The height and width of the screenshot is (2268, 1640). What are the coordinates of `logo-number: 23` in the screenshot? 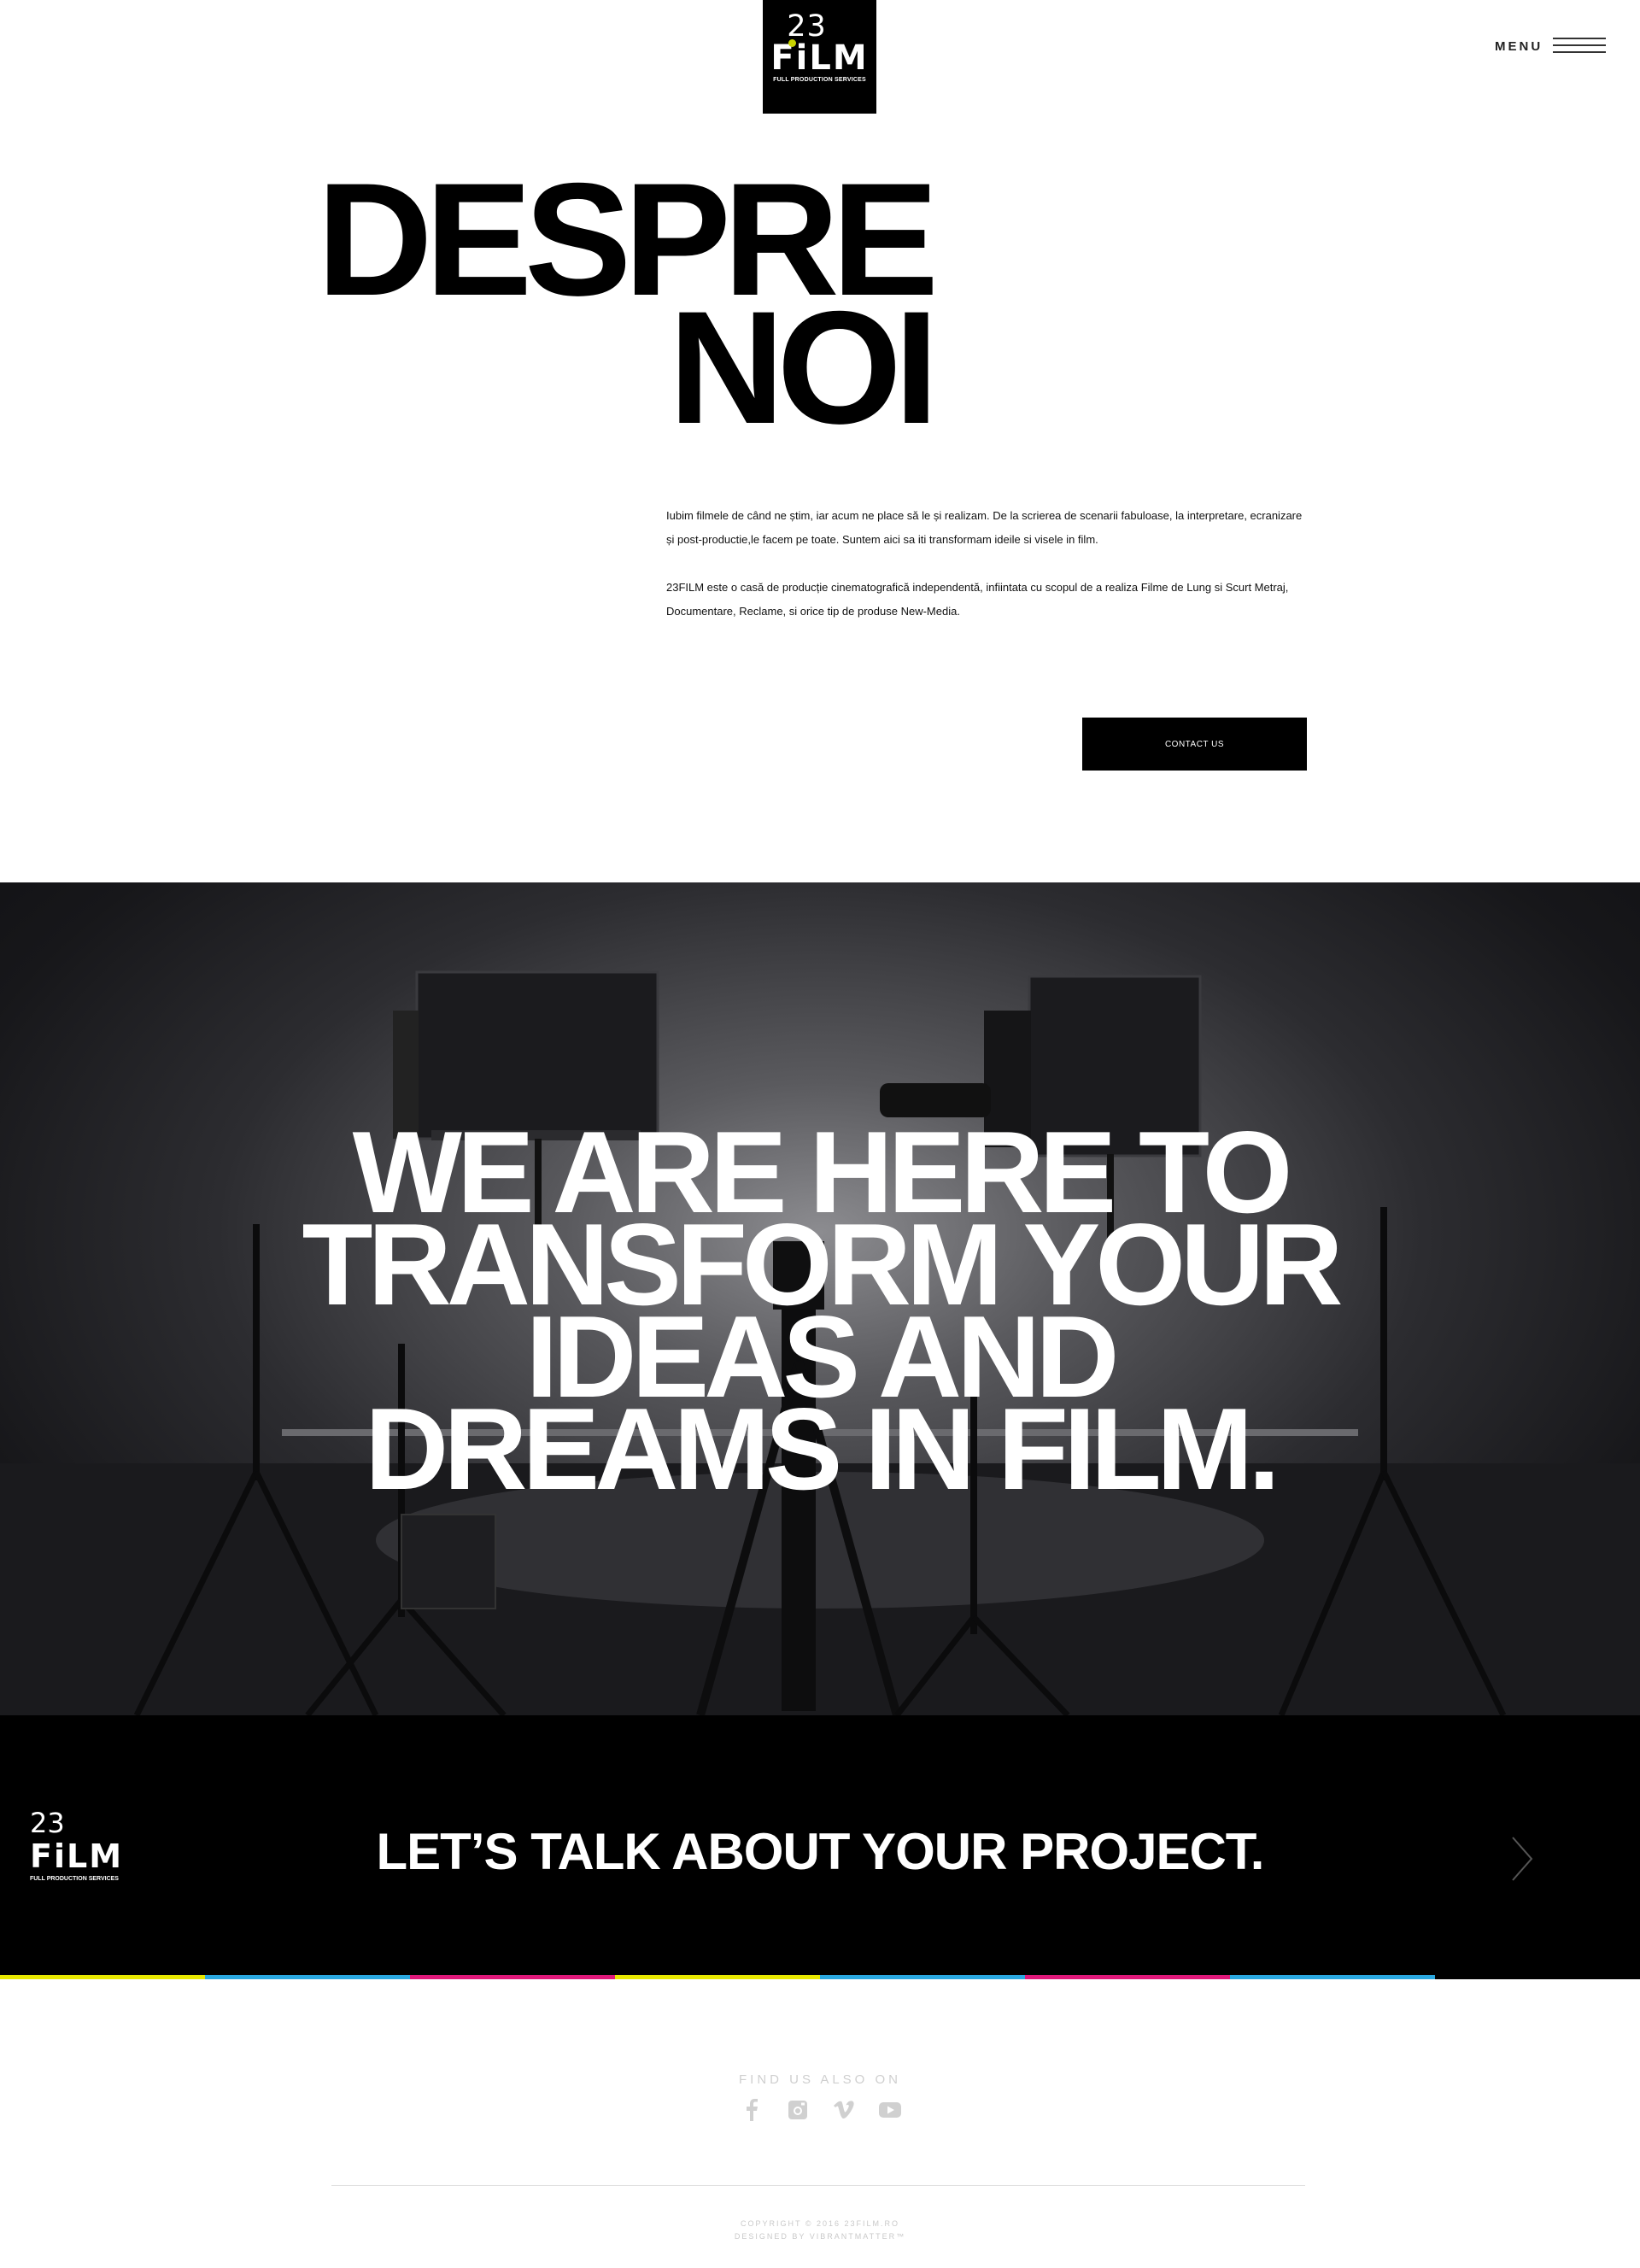 It's located at (807, 26).